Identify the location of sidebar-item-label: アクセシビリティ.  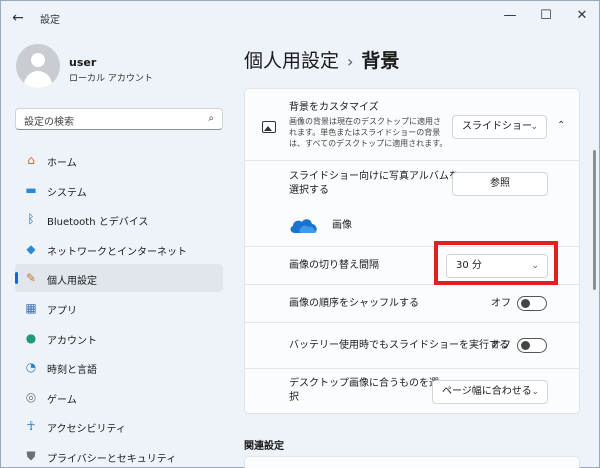
(86, 429).